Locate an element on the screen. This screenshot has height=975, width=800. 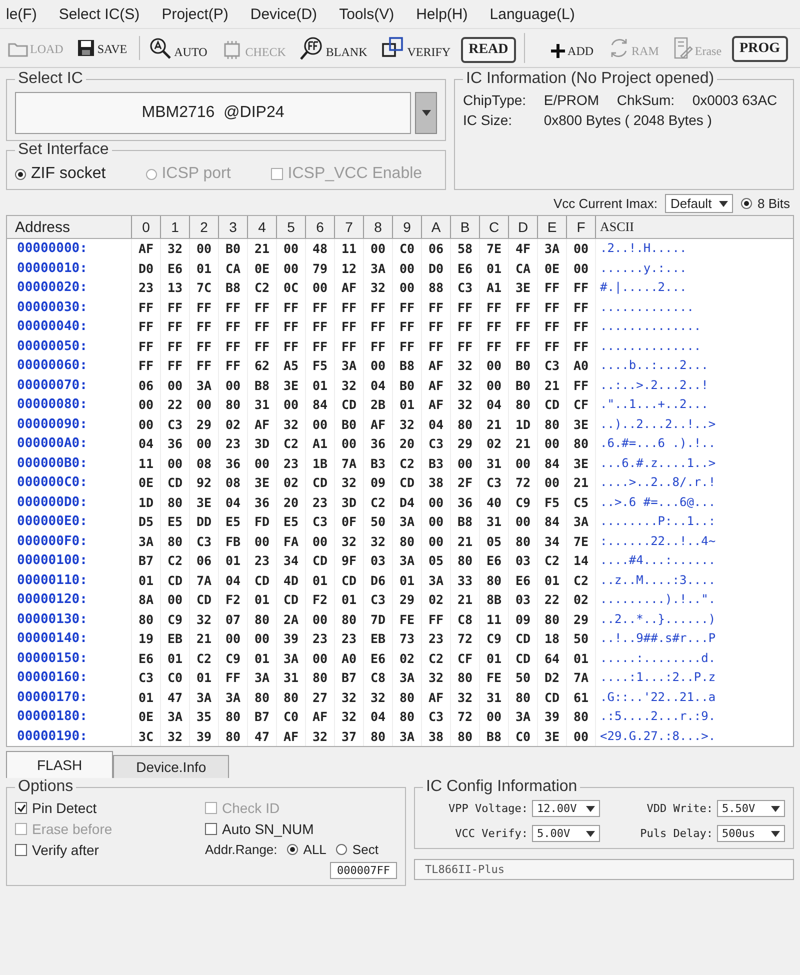
hex-cell: C9 is located at coordinates (493, 638).